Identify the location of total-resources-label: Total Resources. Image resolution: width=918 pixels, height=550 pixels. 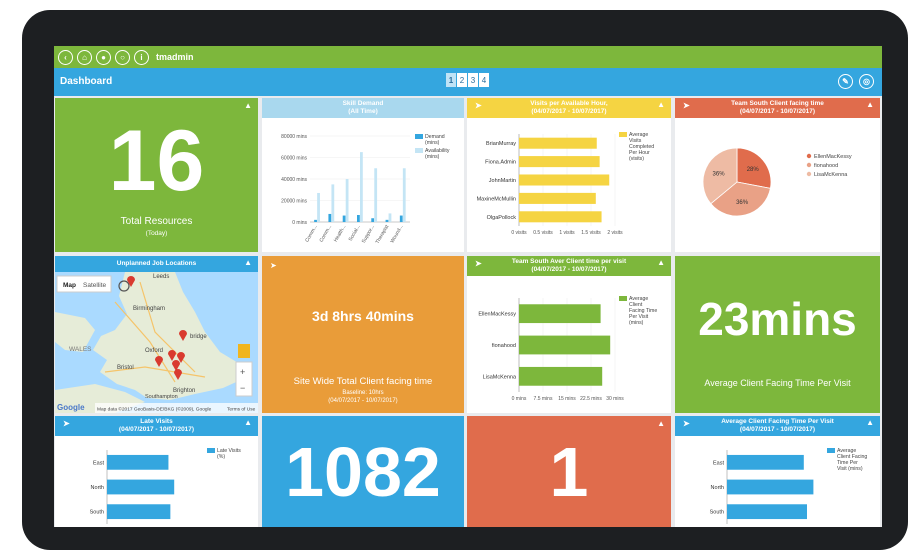
(156, 221).